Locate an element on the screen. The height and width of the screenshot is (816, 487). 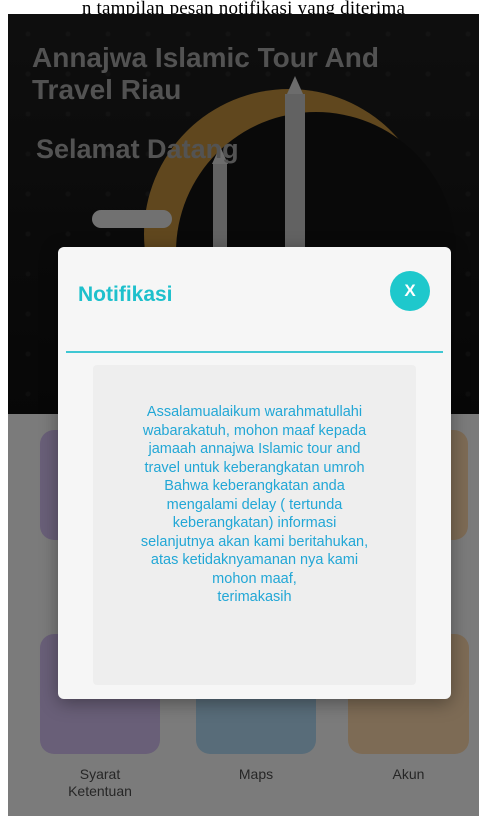
close-button: X is located at coordinates (410, 291).